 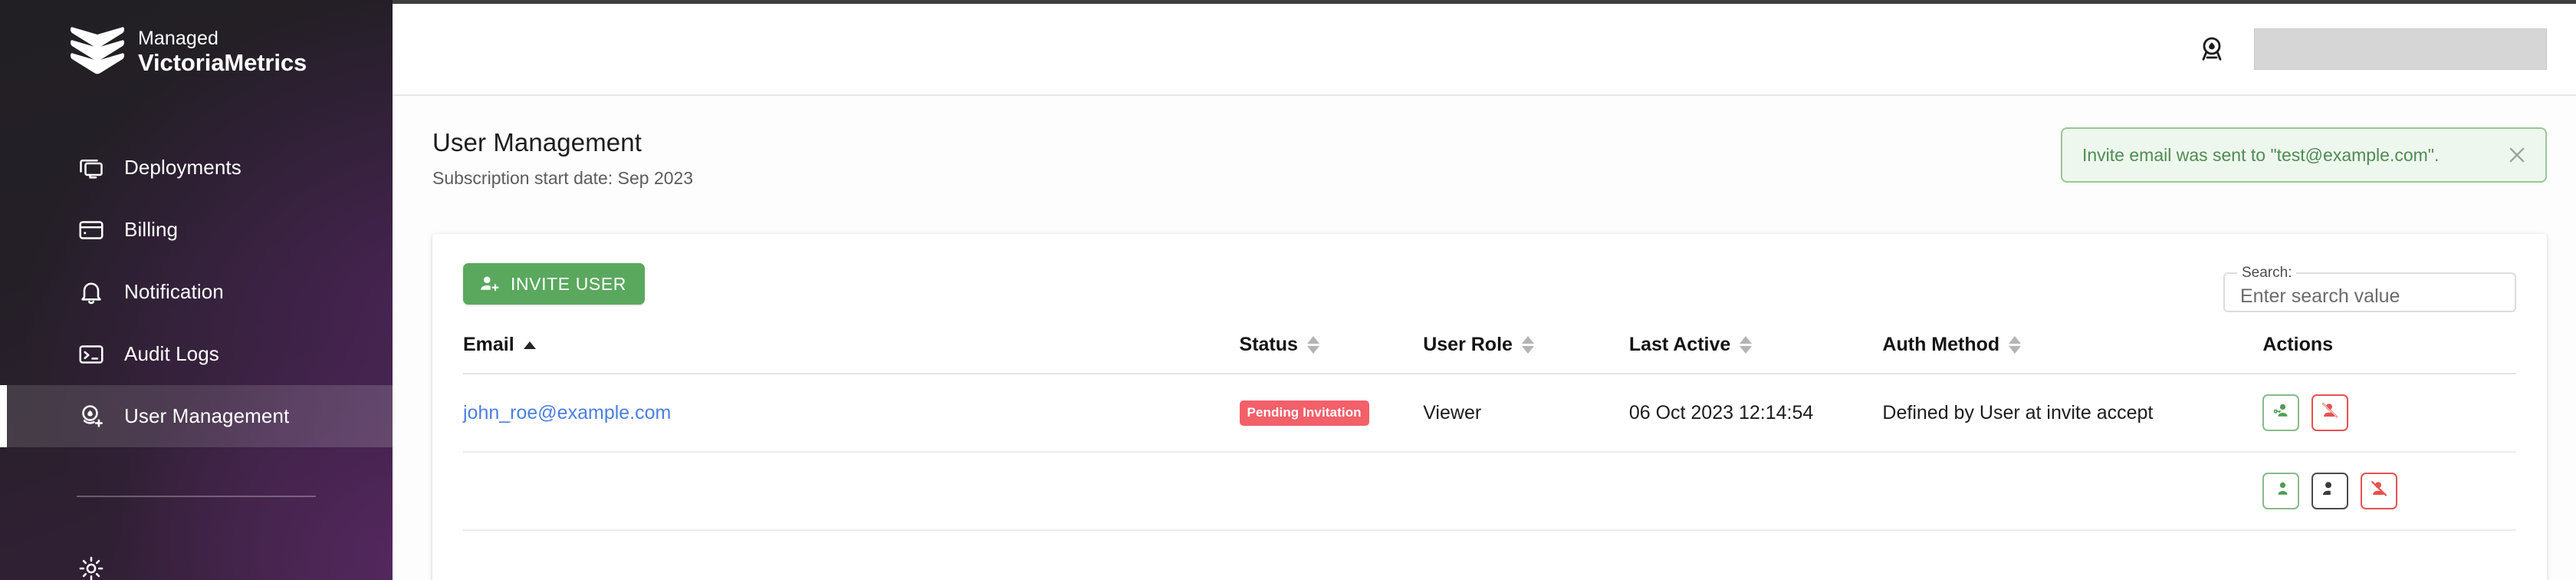 I want to click on card-toolbar: INVITE USER Search:, so click(x=1489, y=277).